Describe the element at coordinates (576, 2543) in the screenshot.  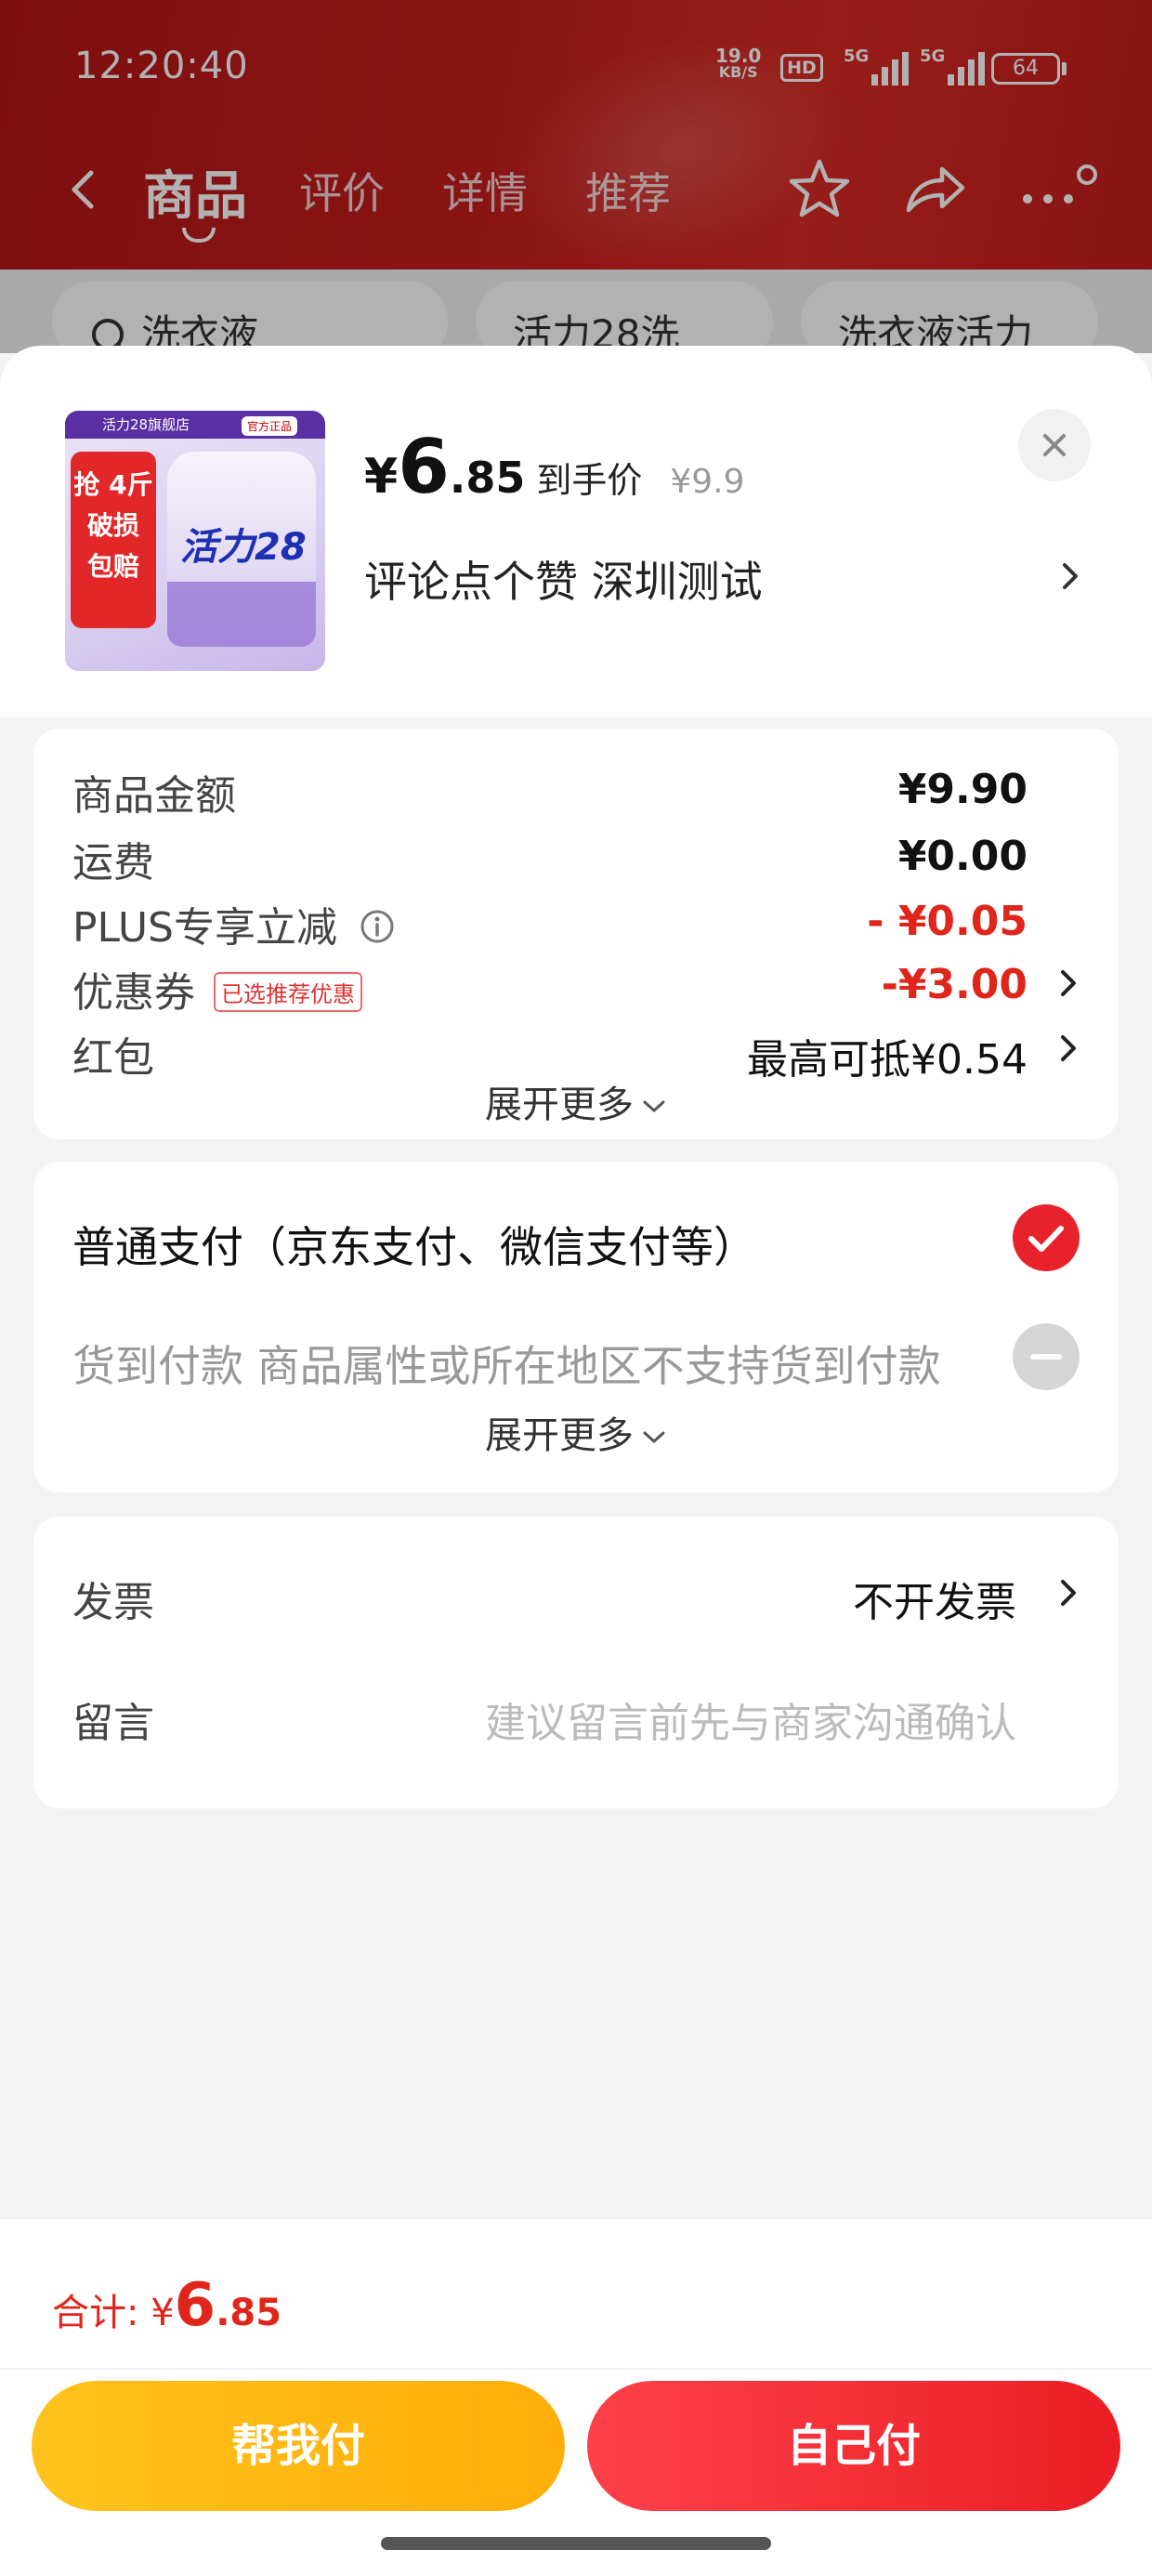
I see `home-indicator` at that location.